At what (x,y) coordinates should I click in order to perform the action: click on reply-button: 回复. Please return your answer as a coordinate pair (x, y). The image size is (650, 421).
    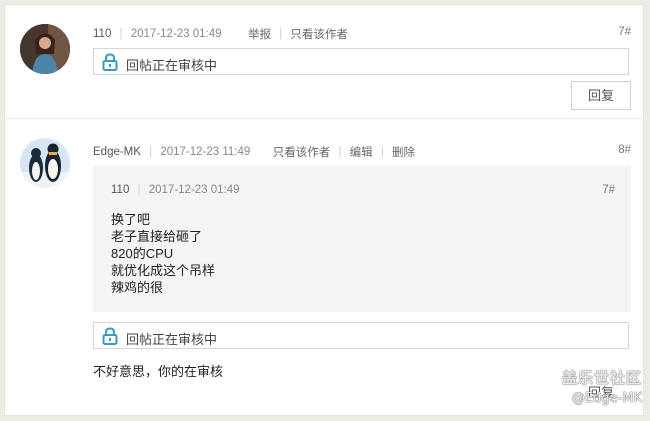
    Looking at the image, I should click on (601, 95).